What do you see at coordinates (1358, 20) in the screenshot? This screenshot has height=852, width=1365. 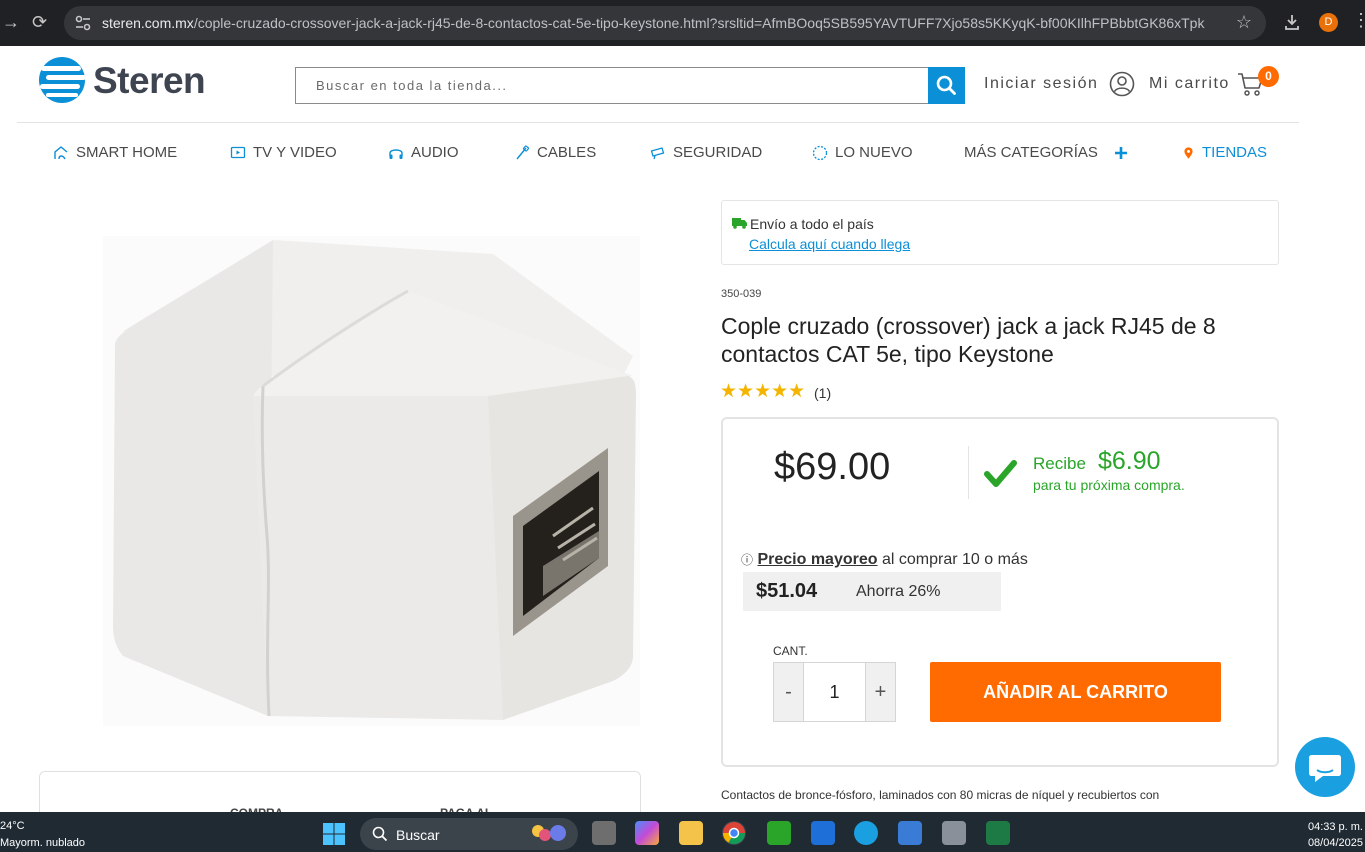 I see `browser-menu-icon: ⋮` at bounding box center [1358, 20].